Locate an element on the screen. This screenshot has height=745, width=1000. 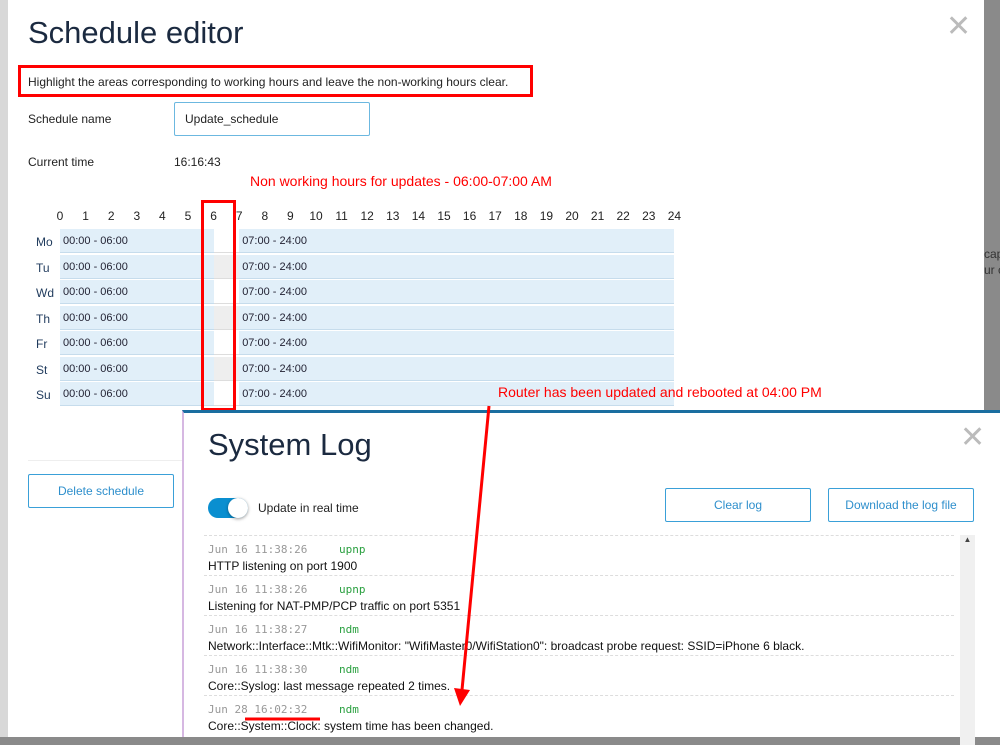
arrow-shaft is located at coordinates (475, 548).